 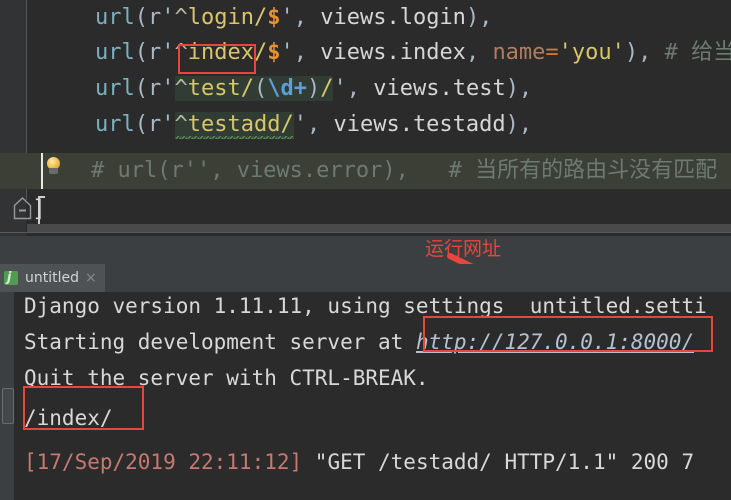 What do you see at coordinates (419, 124) in the screenshot?
I see `view-ref-token: views.testadd` at bounding box center [419, 124].